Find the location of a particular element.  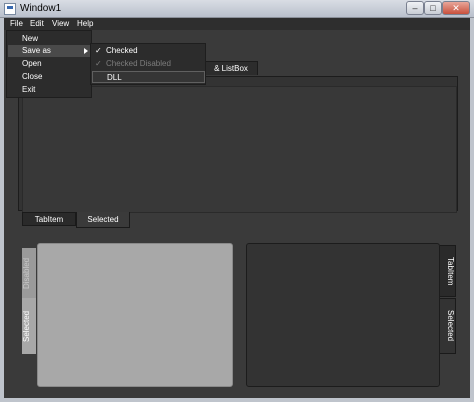

menu-item-save-as-label: Save as is located at coordinates (36, 50).